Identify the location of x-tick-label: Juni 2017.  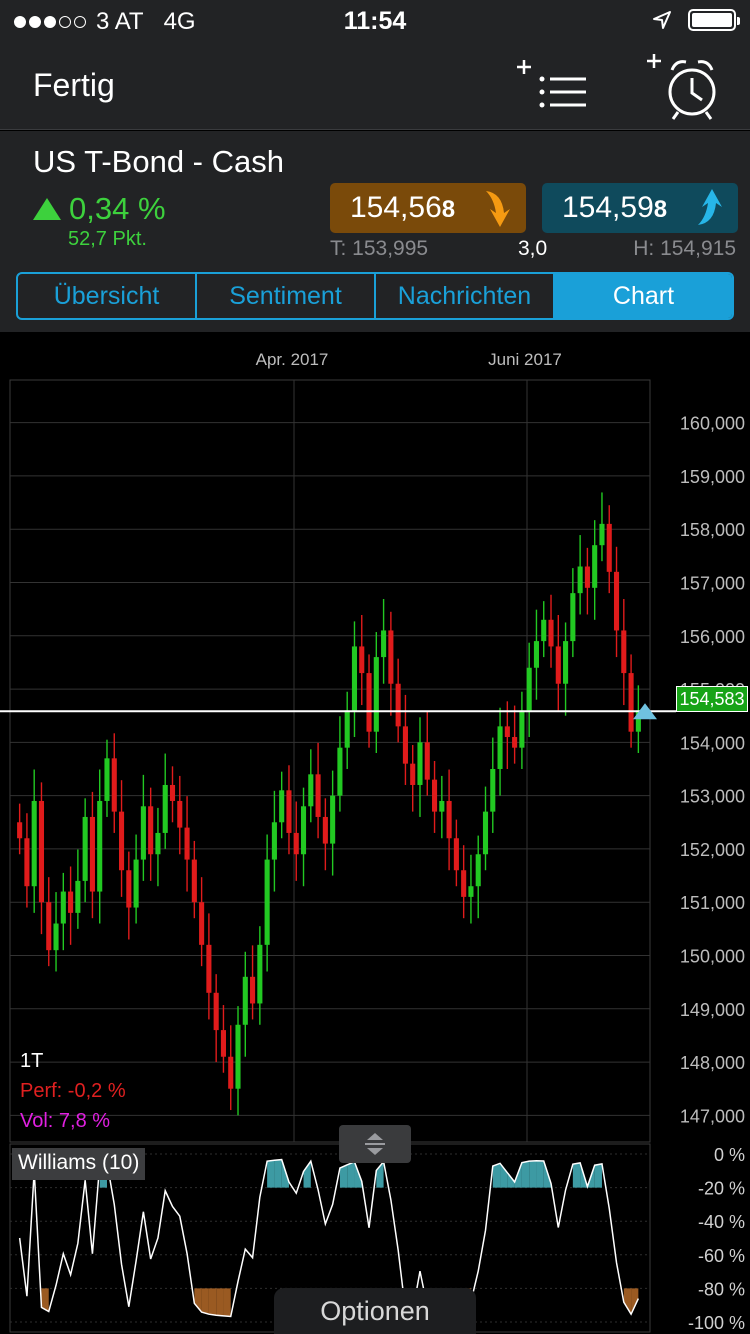
(525, 359).